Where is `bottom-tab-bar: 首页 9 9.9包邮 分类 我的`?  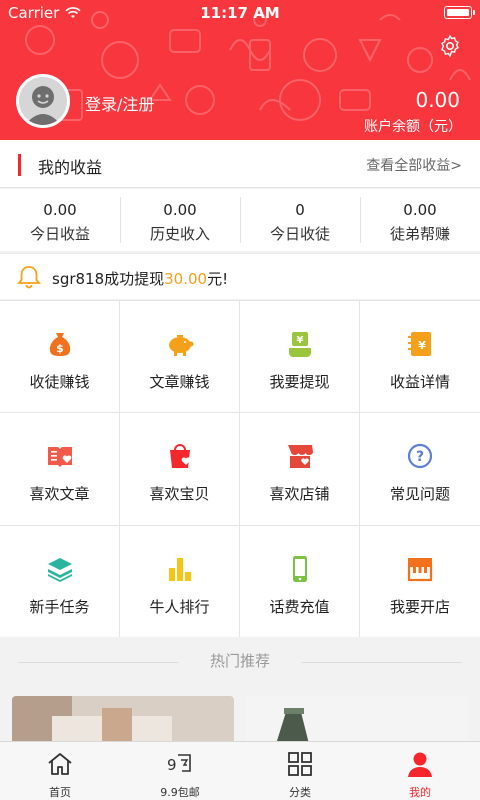 bottom-tab-bar: 首页 9 9.9包邮 分类 我的 is located at coordinates (240, 770).